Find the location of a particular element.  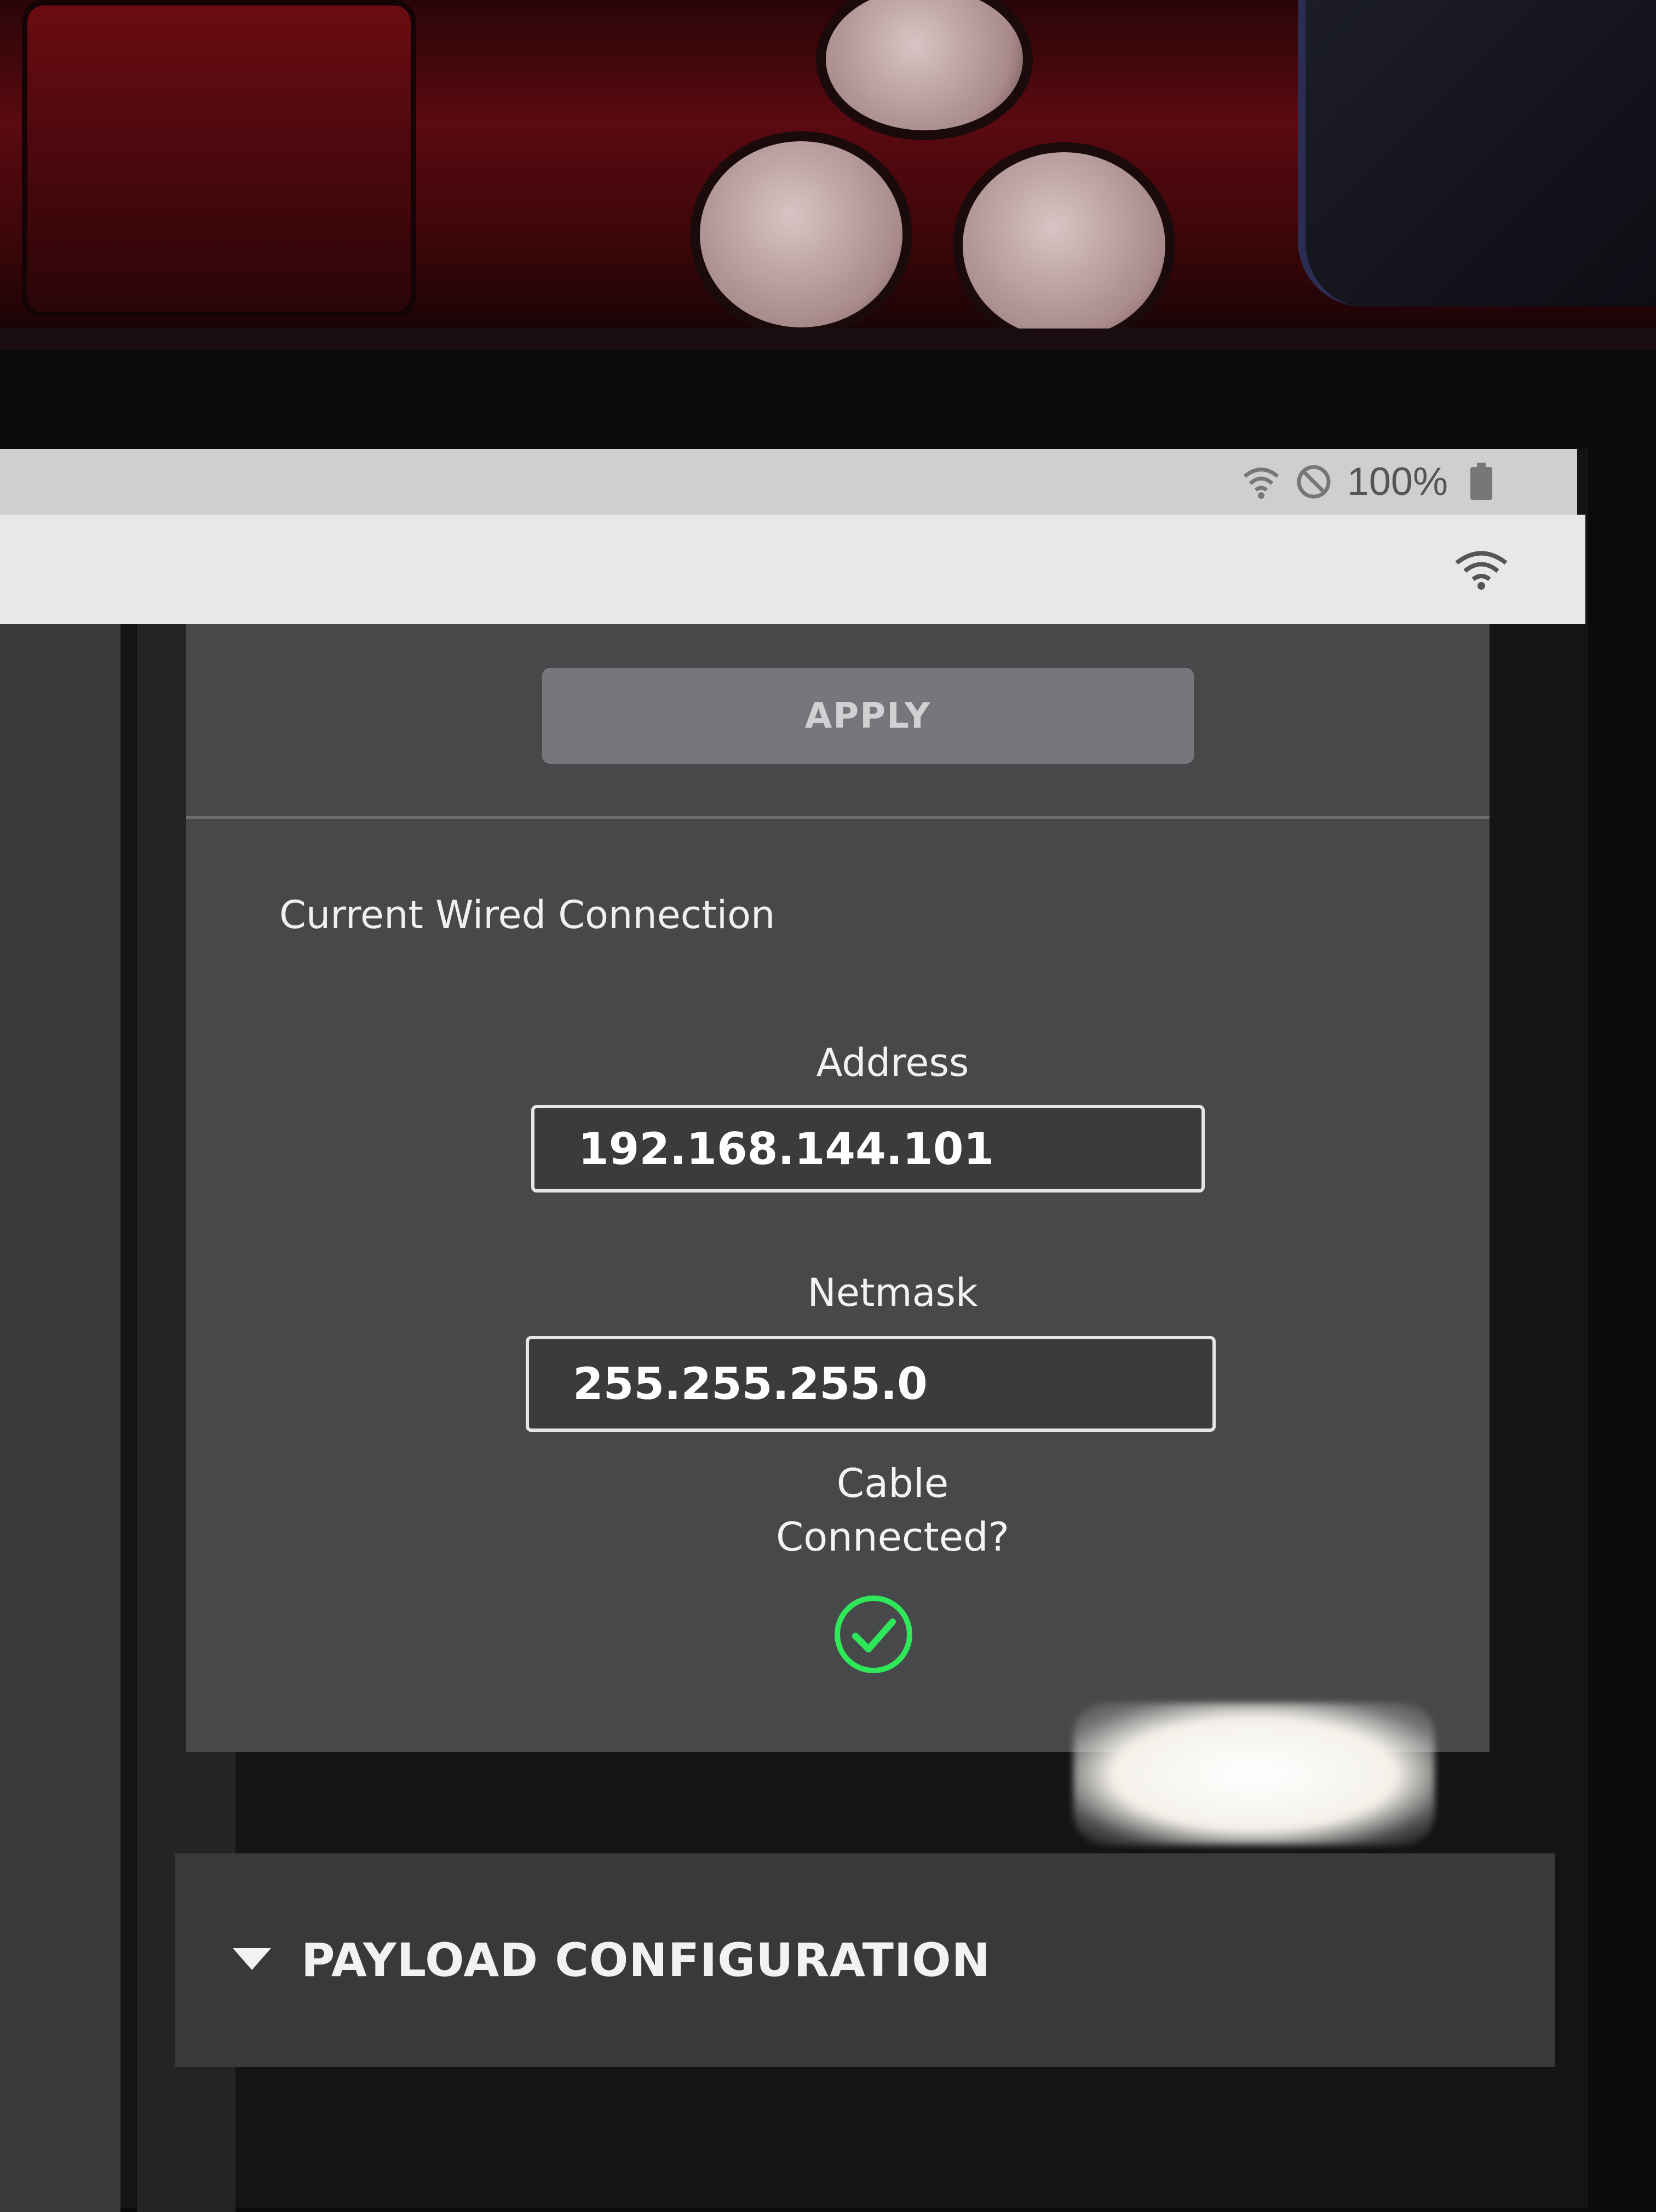

cable-connected-label: Cable Connected? is located at coordinates (892, 1510).